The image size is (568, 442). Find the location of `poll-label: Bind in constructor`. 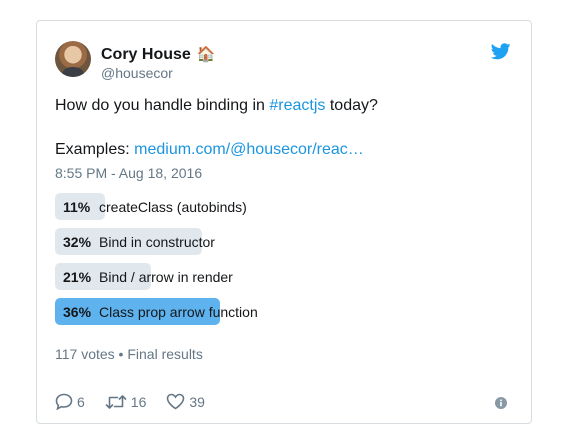

poll-label: Bind in constructor is located at coordinates (157, 242).